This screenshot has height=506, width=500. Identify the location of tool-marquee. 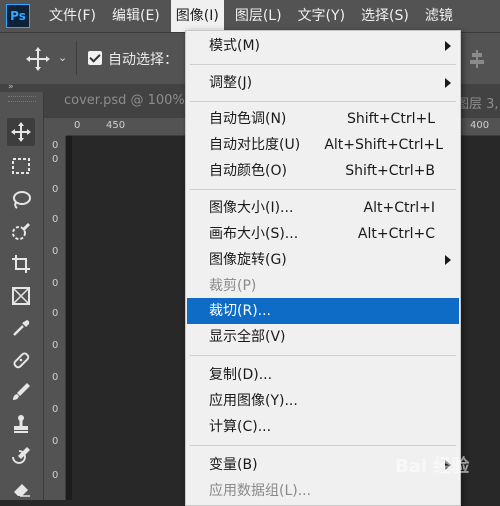
(21, 166).